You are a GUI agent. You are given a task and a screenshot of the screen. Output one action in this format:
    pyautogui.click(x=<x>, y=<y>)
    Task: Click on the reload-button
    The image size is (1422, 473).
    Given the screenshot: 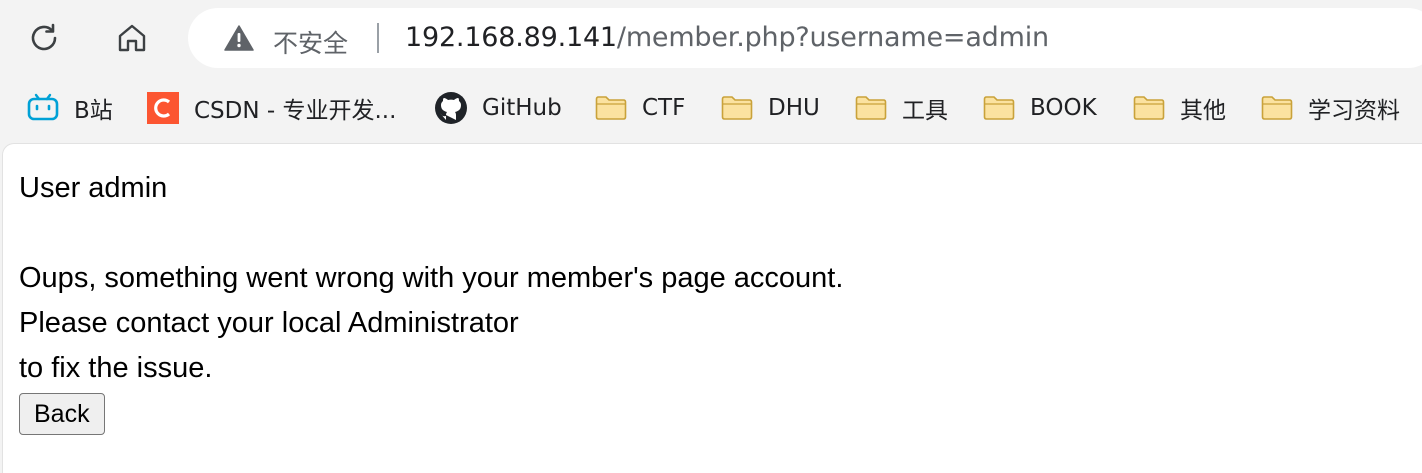 What is the action you would take?
    pyautogui.click(x=44, y=38)
    